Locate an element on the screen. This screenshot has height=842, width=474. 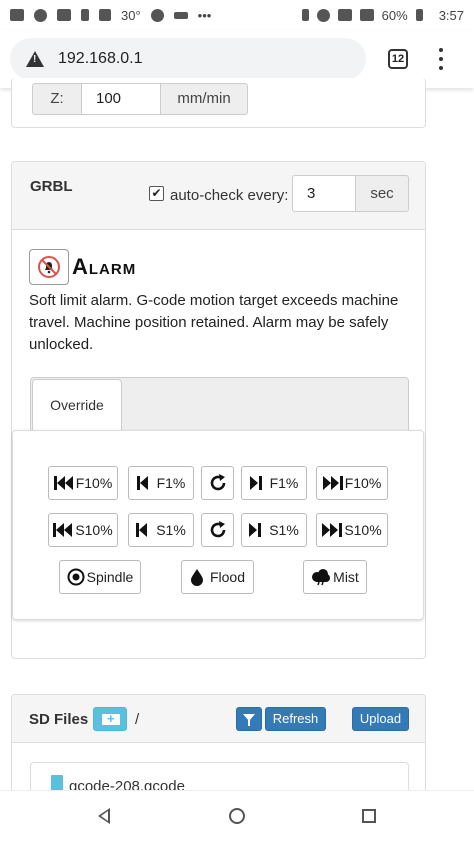
back-icon is located at coordinates (104, 816).